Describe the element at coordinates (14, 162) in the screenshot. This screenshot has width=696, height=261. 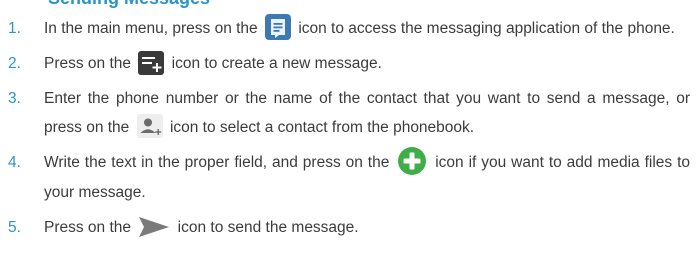
I see `step-number: 4.` at that location.